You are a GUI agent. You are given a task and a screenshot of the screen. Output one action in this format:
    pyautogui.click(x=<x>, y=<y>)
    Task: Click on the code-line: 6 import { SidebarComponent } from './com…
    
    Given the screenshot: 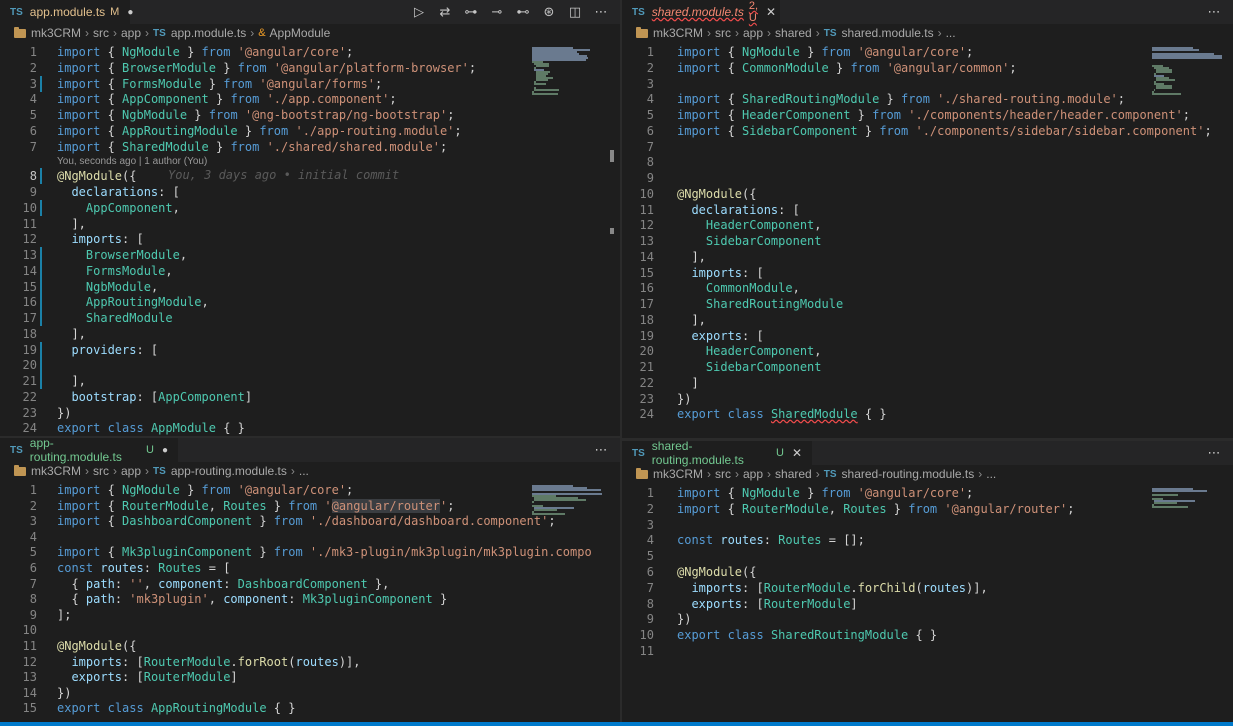 What is the action you would take?
    pyautogui.click(x=927, y=131)
    